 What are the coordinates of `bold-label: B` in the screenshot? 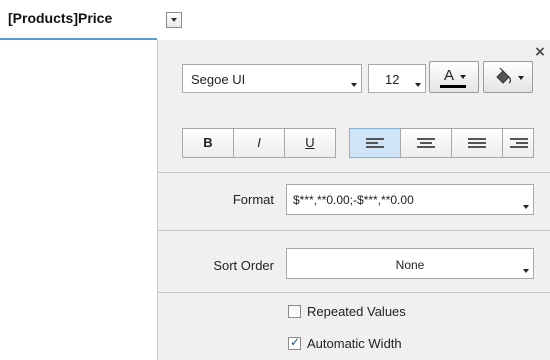 It's located at (208, 142).